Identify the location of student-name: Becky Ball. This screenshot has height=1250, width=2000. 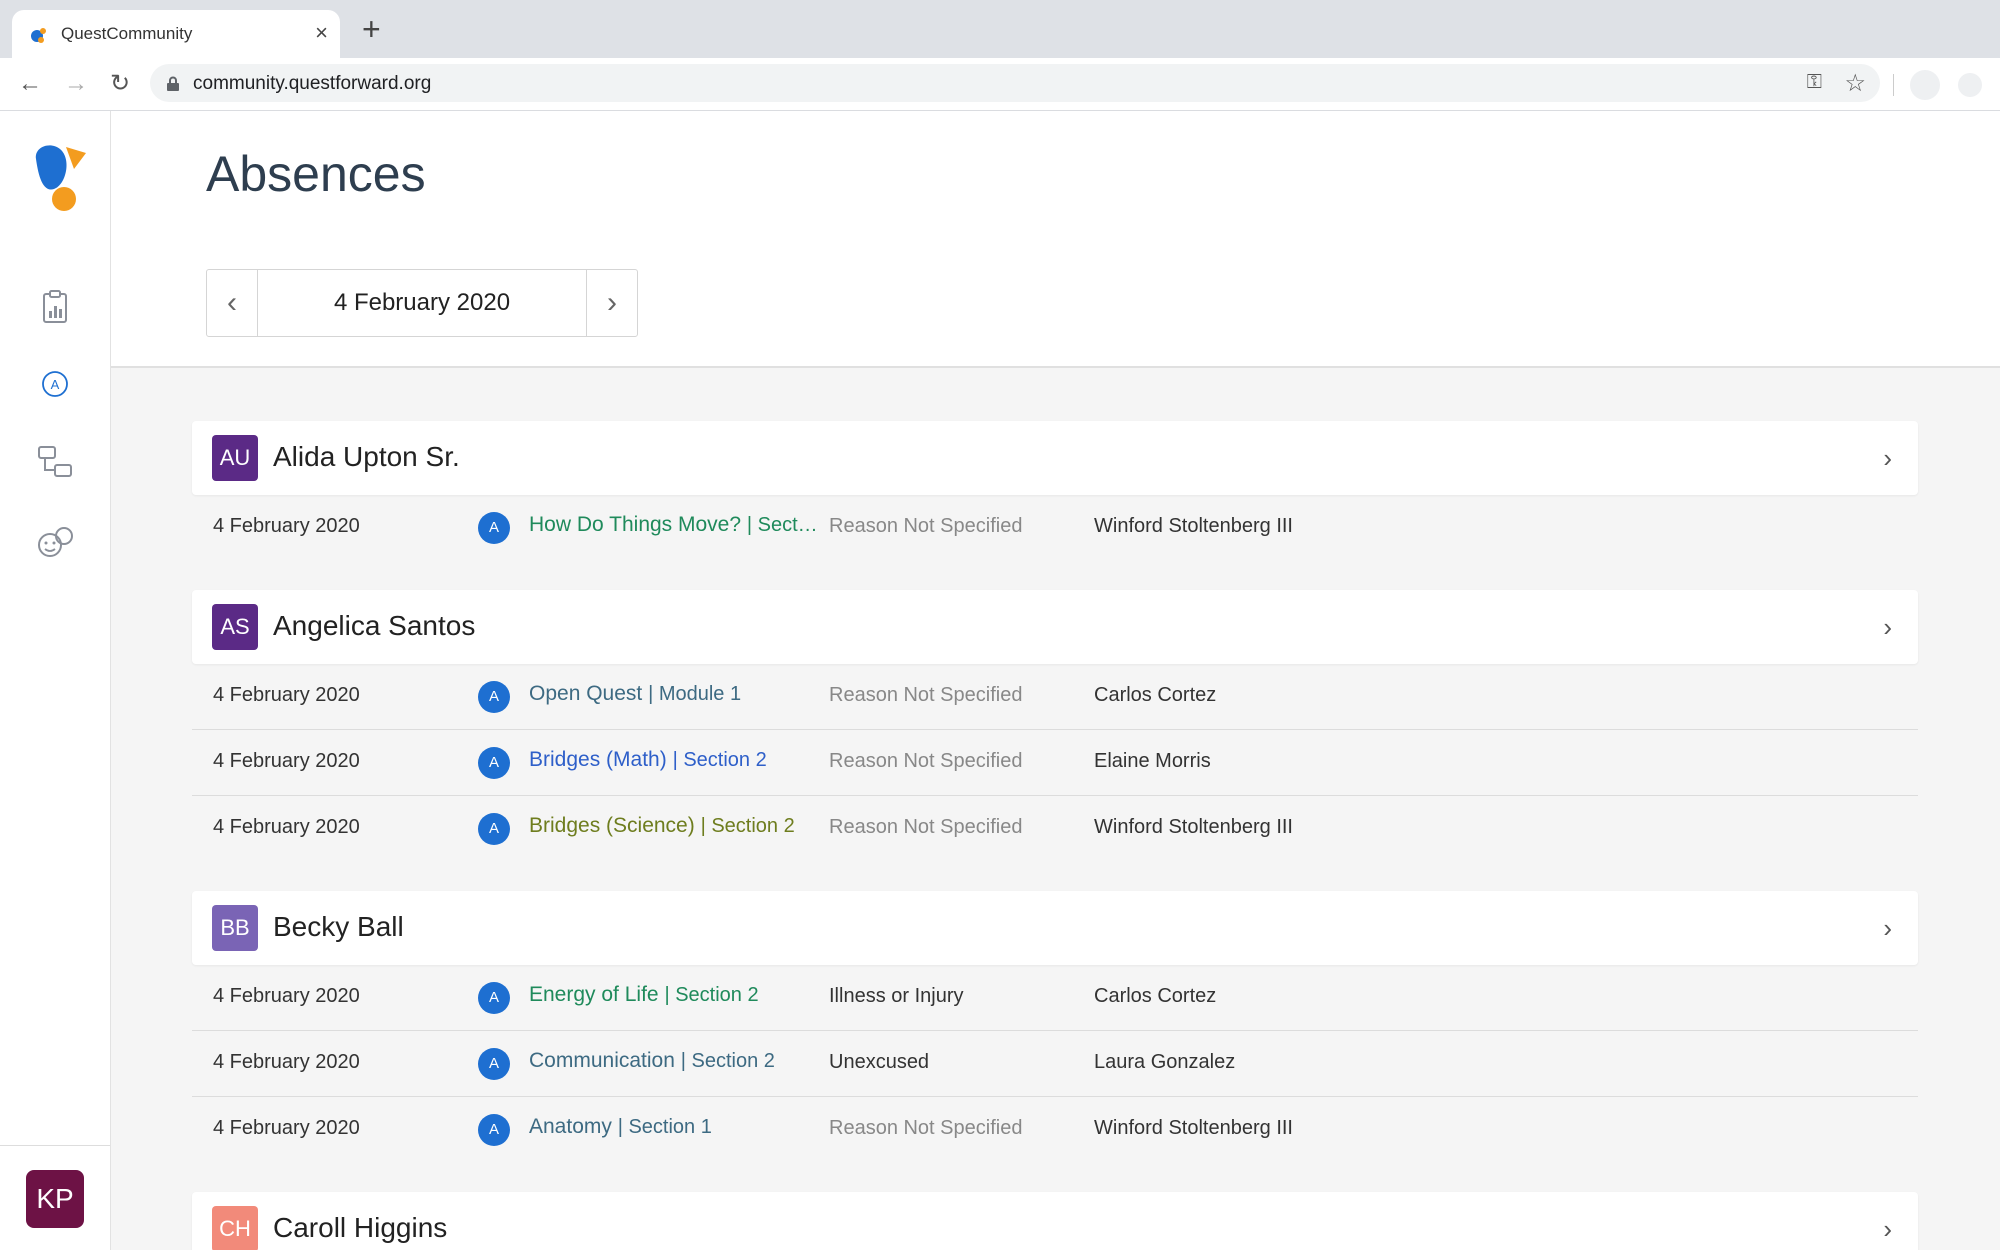
(338, 926).